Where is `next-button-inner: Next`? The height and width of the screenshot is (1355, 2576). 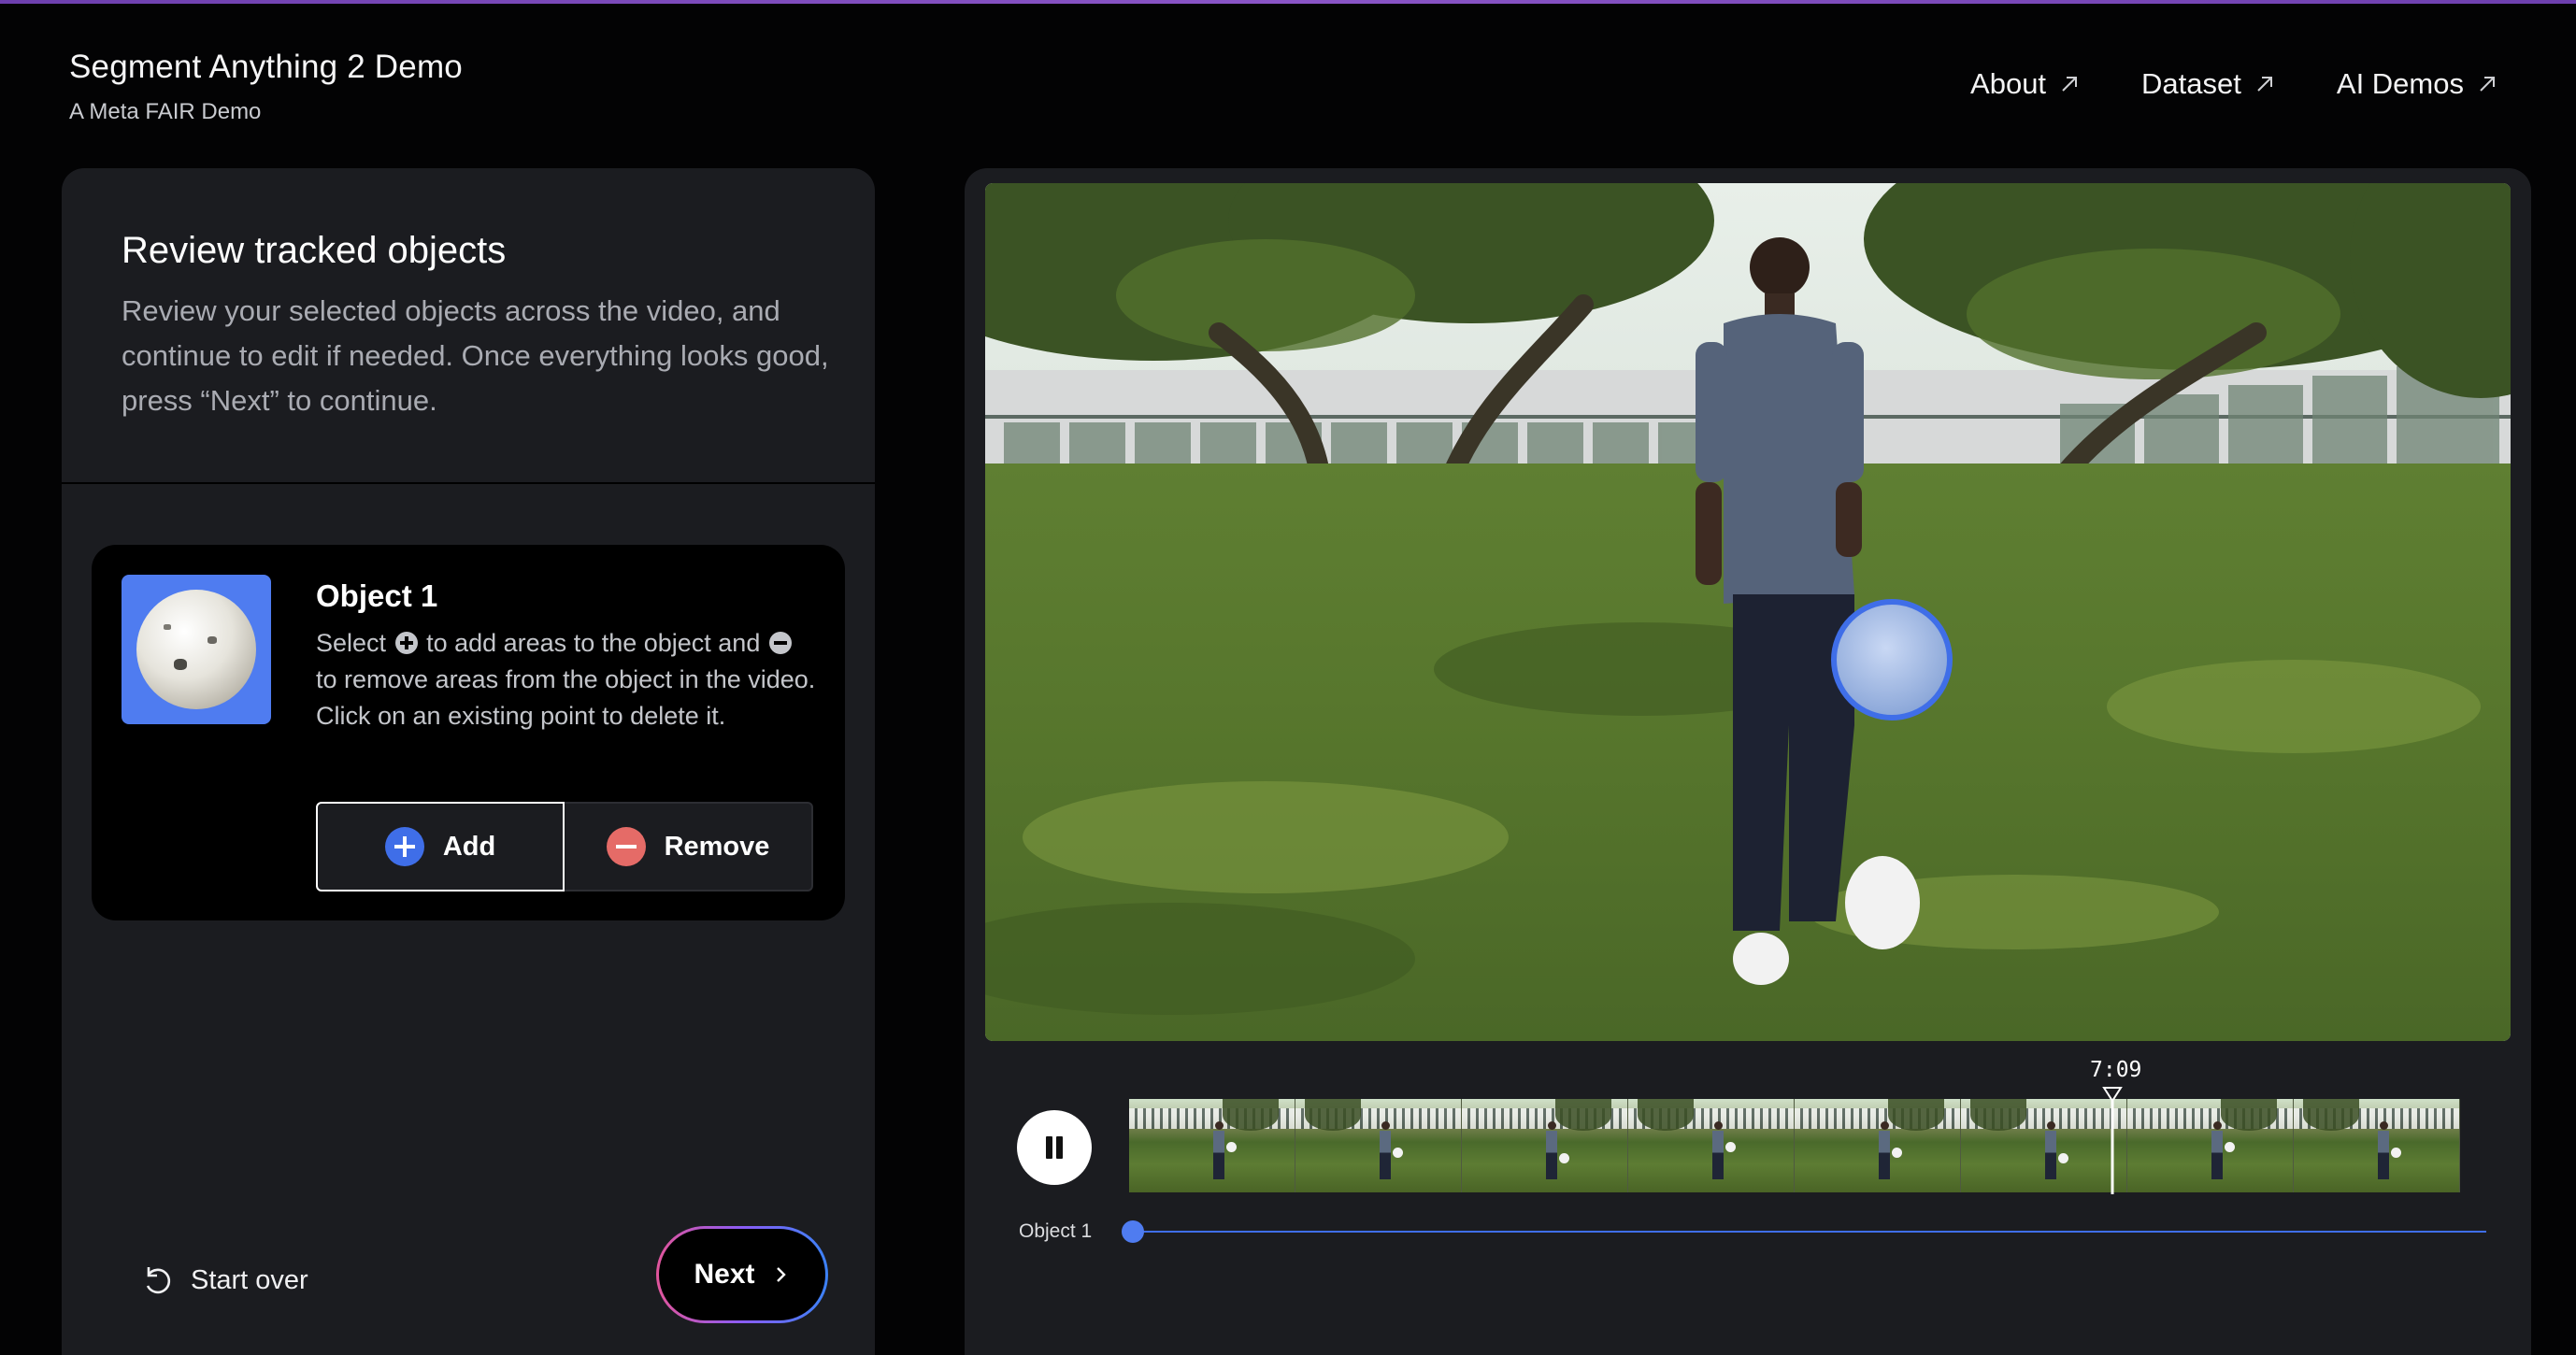
next-button-inner: Next is located at coordinates (742, 1274).